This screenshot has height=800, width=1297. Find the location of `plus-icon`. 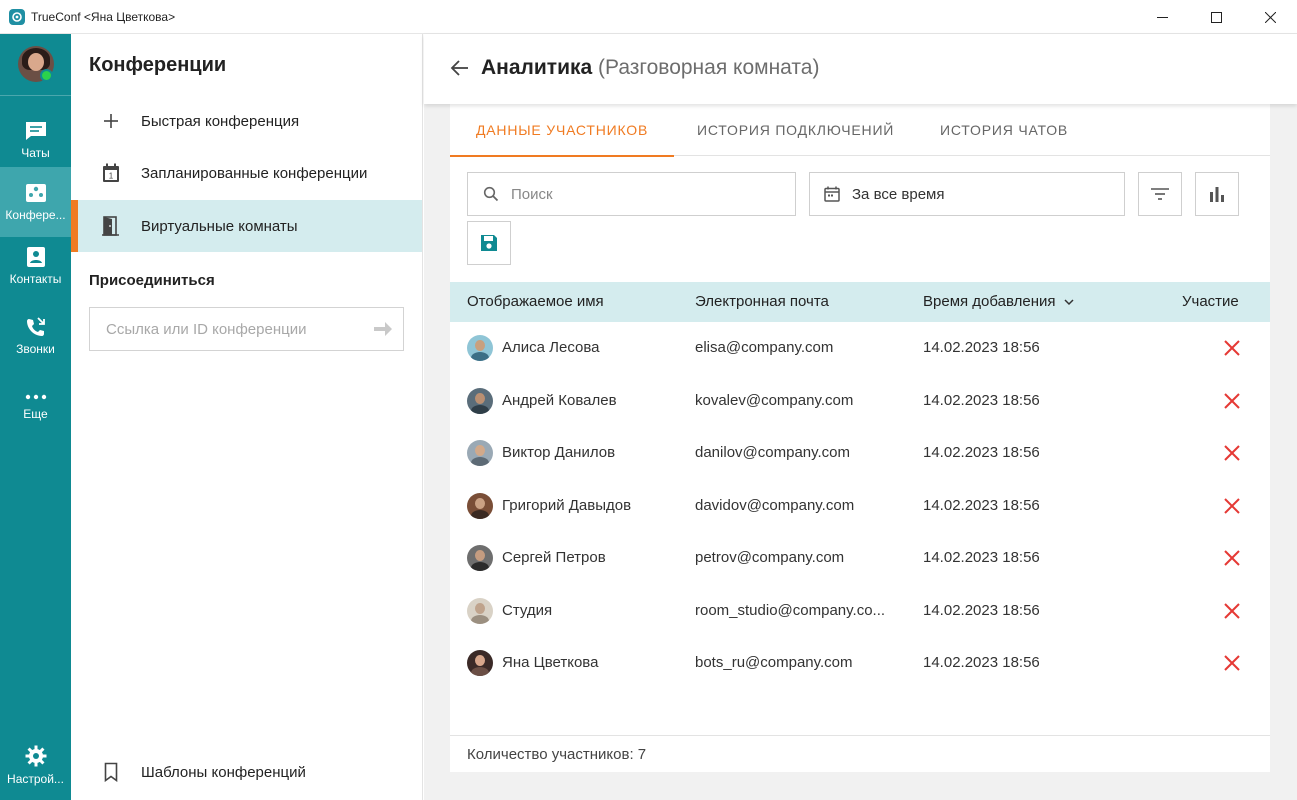

plus-icon is located at coordinates (111, 121).